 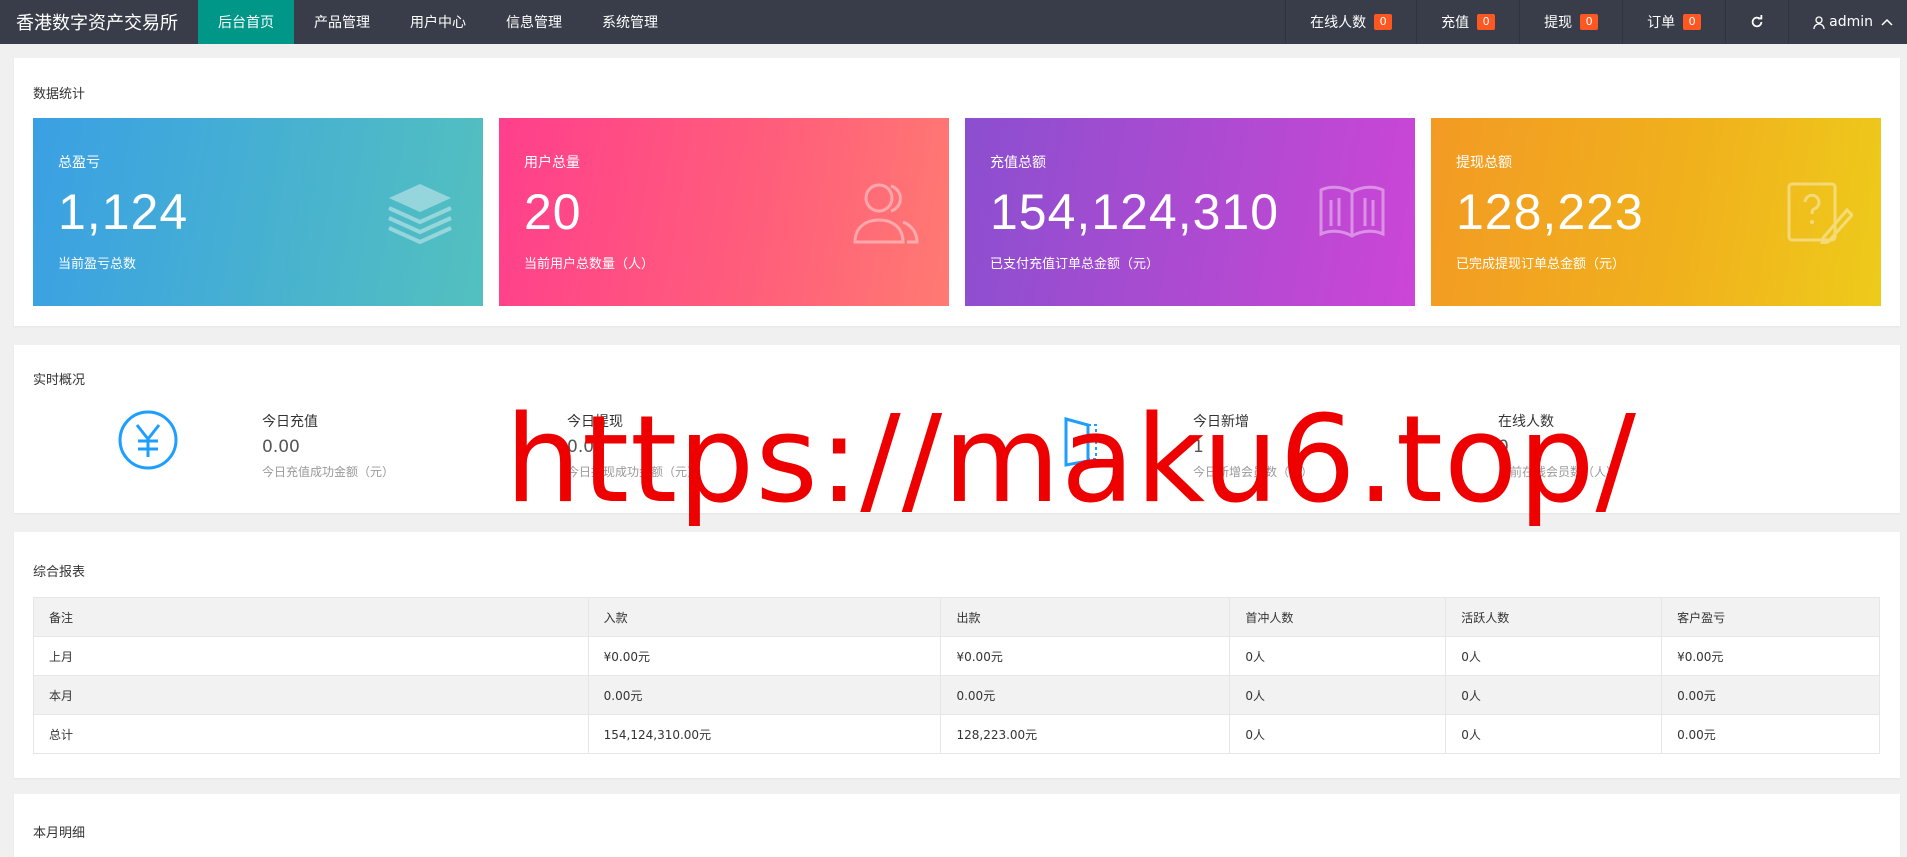 What do you see at coordinates (534, 22) in the screenshot?
I see `nav-item-info: 信息管理` at bounding box center [534, 22].